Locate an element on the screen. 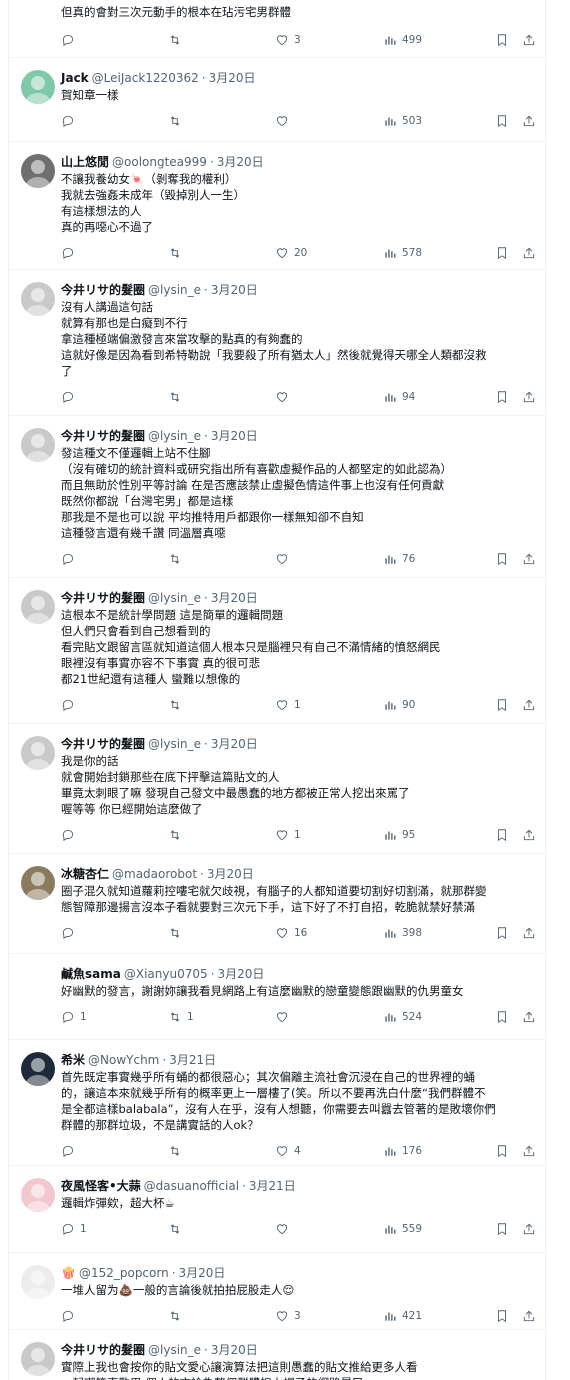 Image resolution: width=570 pixels, height=1380 pixels. like-button: 16 is located at coordinates (291, 933).